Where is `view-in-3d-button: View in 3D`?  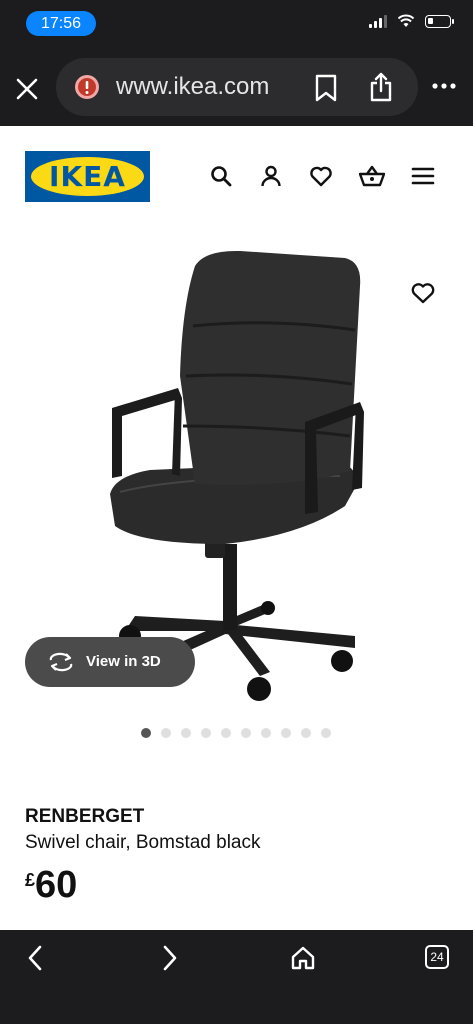 view-in-3d-button: View in 3D is located at coordinates (110, 662).